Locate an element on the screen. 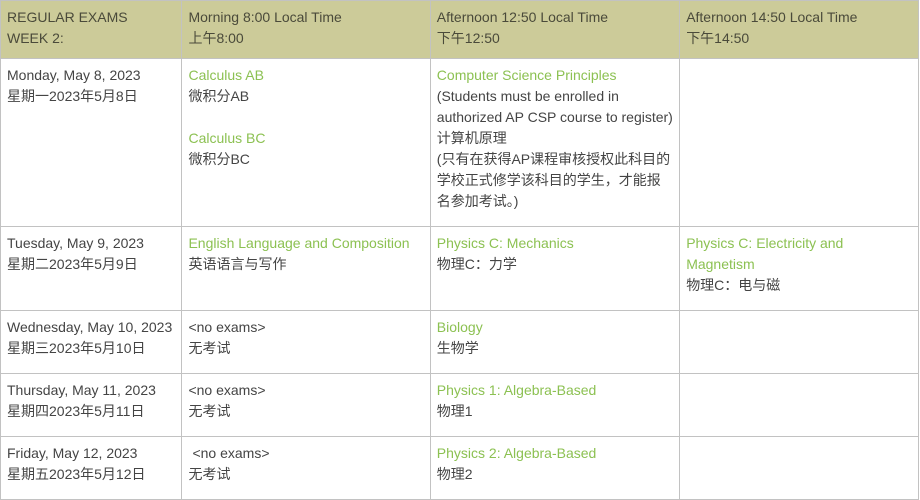  header-afternoon-1450: Afternoon 14:50 Local Time 下午14:50 is located at coordinates (799, 29).